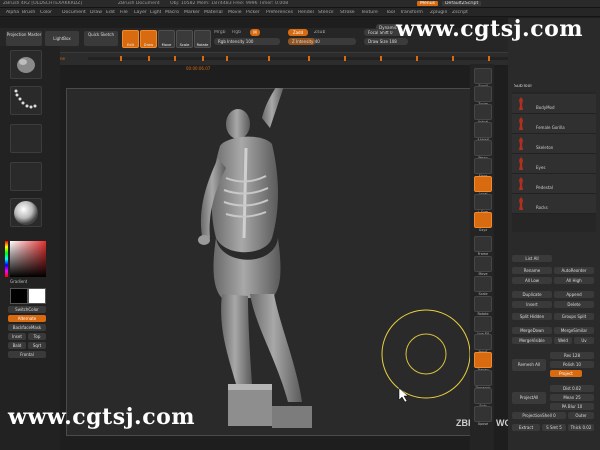  What do you see at coordinates (184, 39) in the screenshot?
I see `scale-mode-button: Scale` at bounding box center [184, 39].